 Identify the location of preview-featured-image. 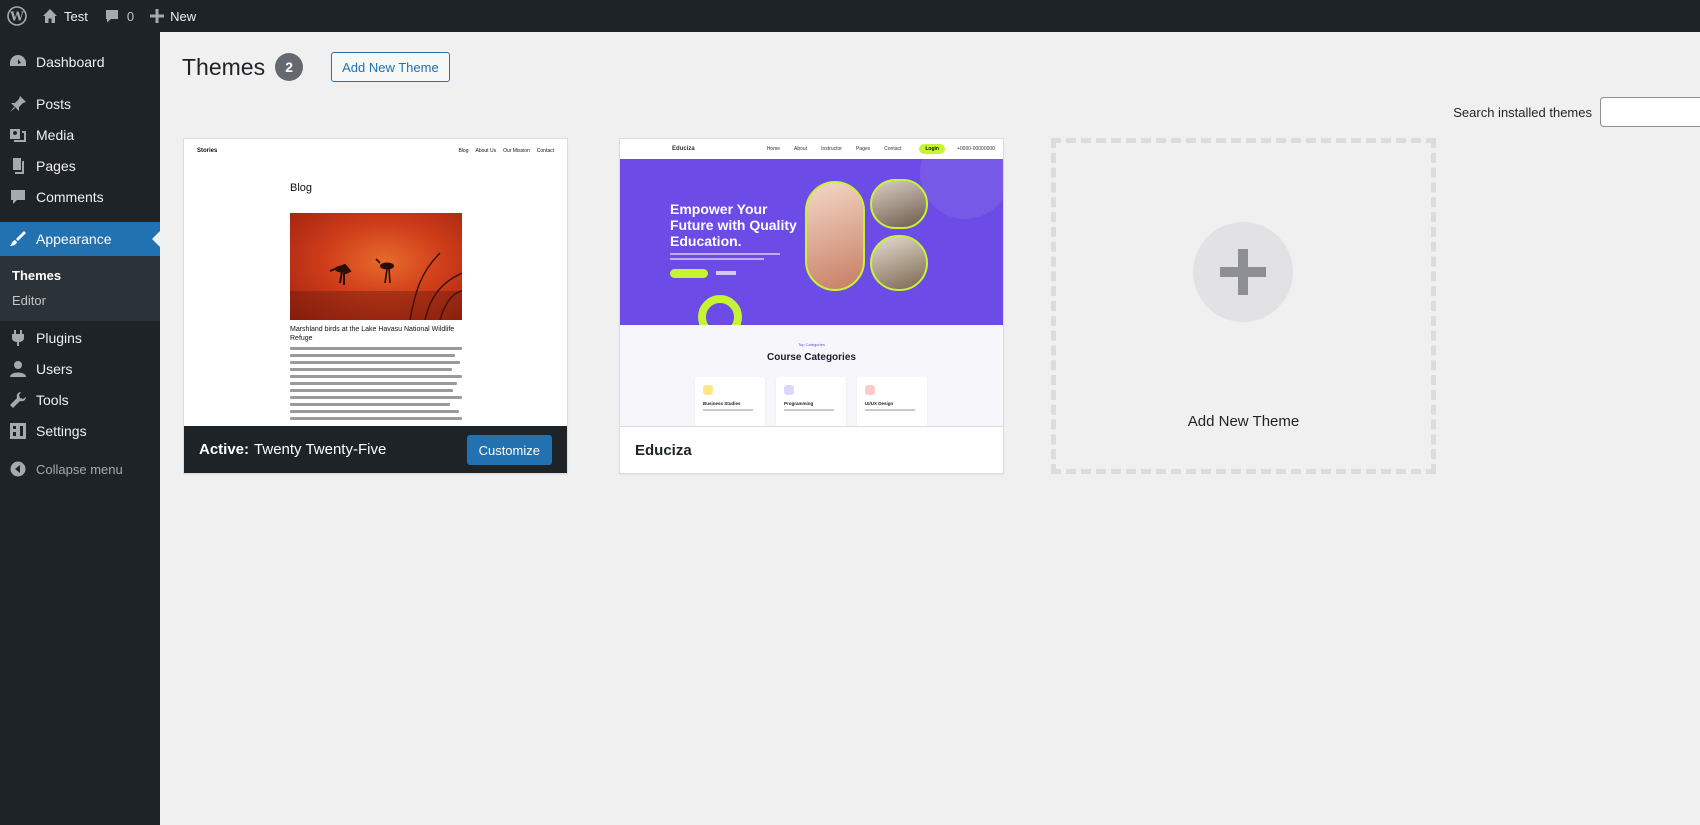
(376, 266).